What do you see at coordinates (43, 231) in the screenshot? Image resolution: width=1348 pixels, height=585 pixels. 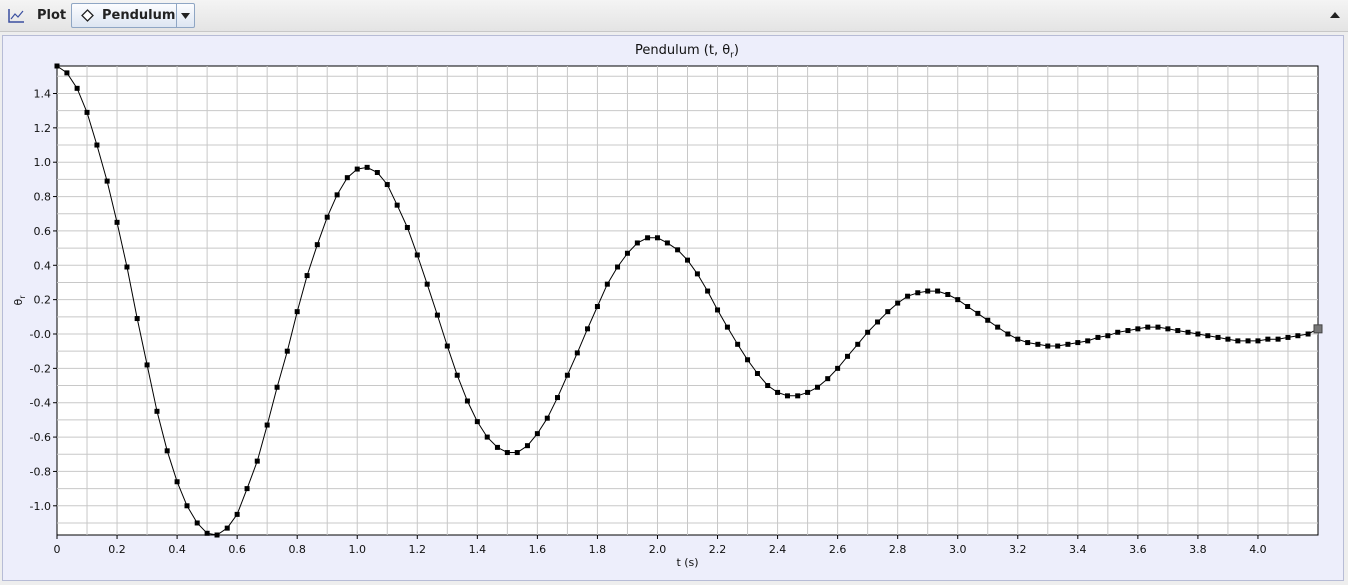 I see `y-tick-label: 0.6` at bounding box center [43, 231].